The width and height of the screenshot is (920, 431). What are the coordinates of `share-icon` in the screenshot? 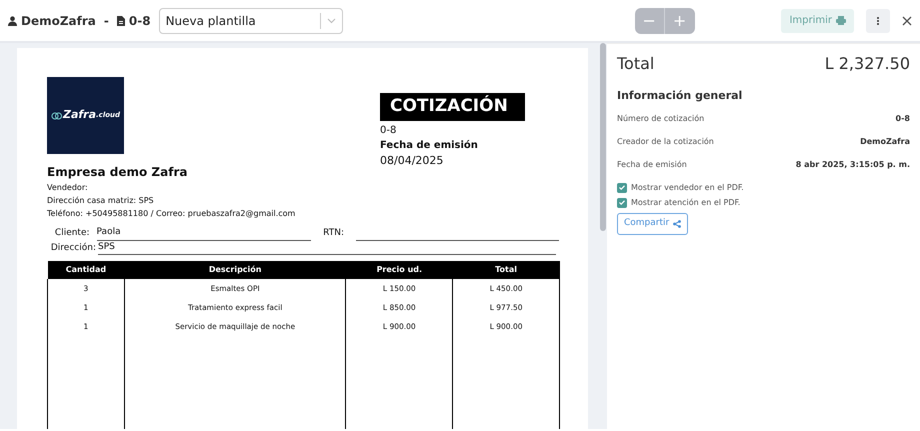 It's located at (677, 224).